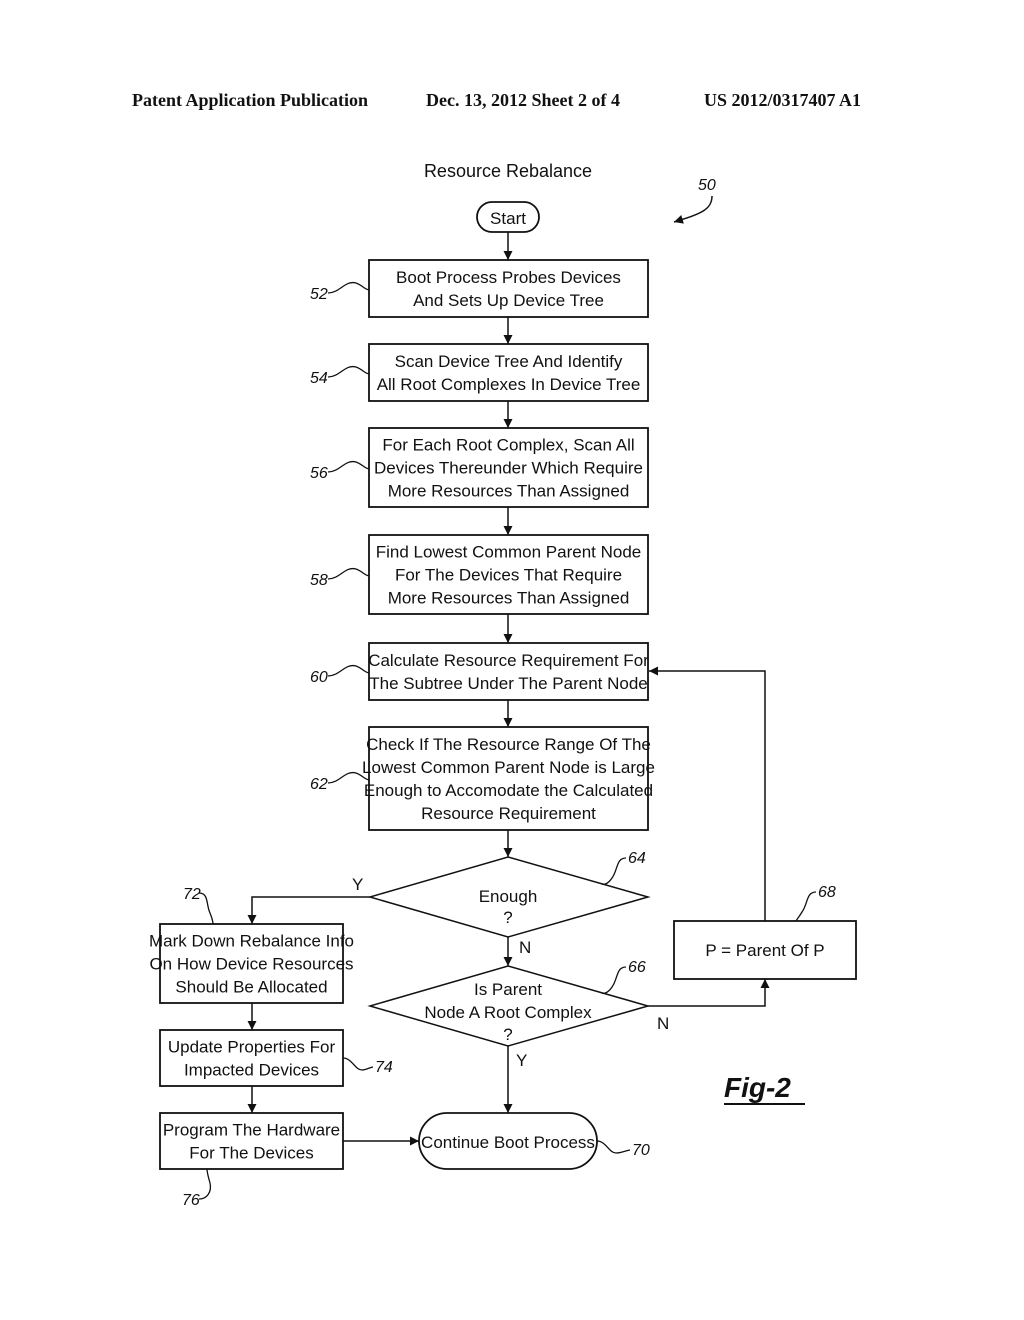  Describe the element at coordinates (251, 941) in the screenshot. I see `process-box-72-line-1: Mark Down Rebalance Info` at that location.